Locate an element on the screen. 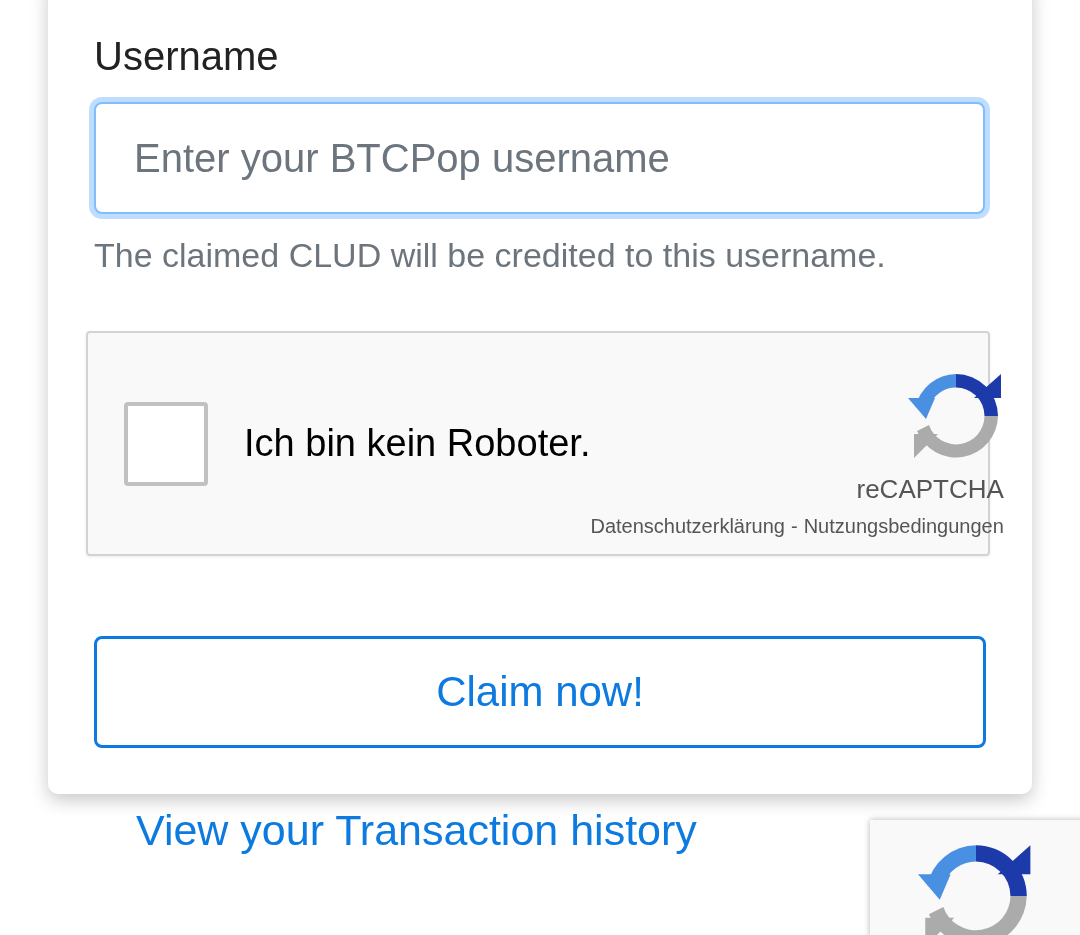  history-link: View your Transaction history is located at coordinates (416, 830).